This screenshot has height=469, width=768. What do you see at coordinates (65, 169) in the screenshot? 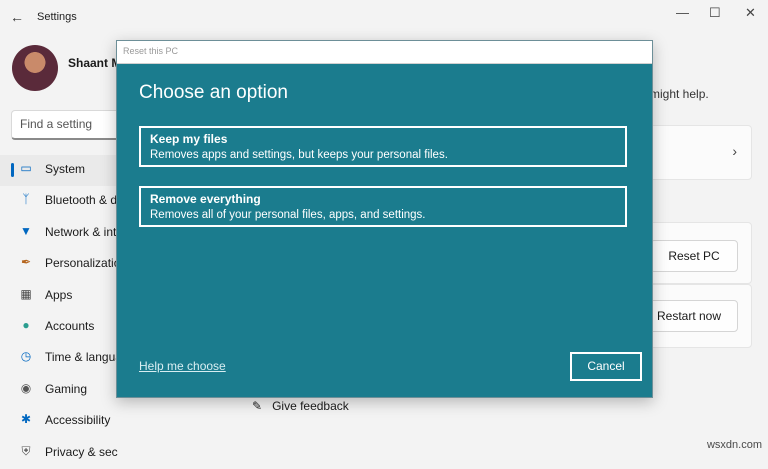
I see `sidebar-item-label: System` at bounding box center [65, 169].